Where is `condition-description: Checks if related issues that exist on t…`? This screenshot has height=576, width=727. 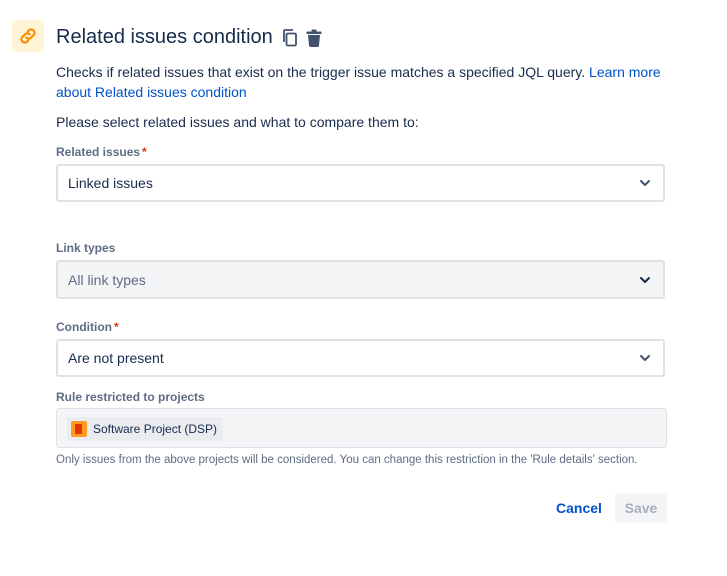
condition-description: Checks if related issues that exist on t… is located at coordinates (366, 82).